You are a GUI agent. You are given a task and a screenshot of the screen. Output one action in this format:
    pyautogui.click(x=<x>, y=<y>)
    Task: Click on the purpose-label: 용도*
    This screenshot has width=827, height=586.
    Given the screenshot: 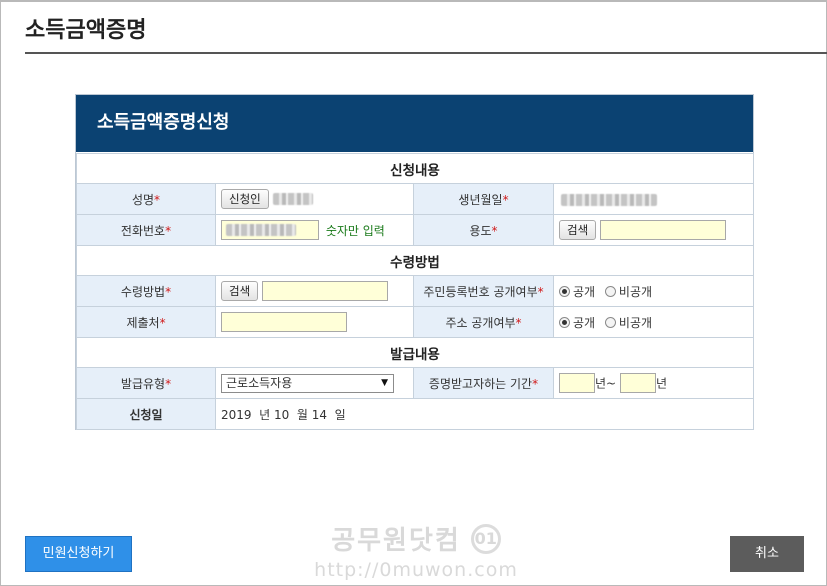 What is the action you would take?
    pyautogui.click(x=483, y=230)
    